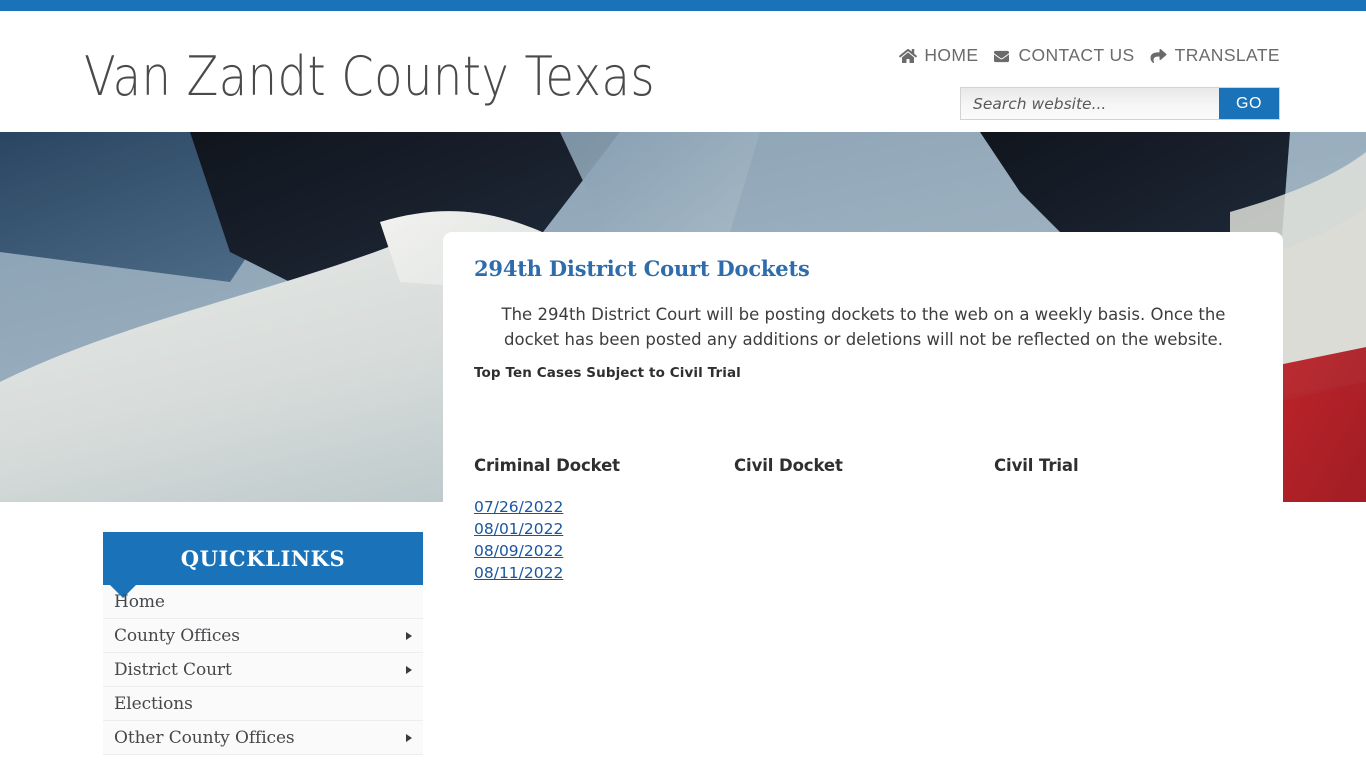 This screenshot has height=768, width=1366. What do you see at coordinates (683, 5) in the screenshot?
I see `top-accent-bar` at bounding box center [683, 5].